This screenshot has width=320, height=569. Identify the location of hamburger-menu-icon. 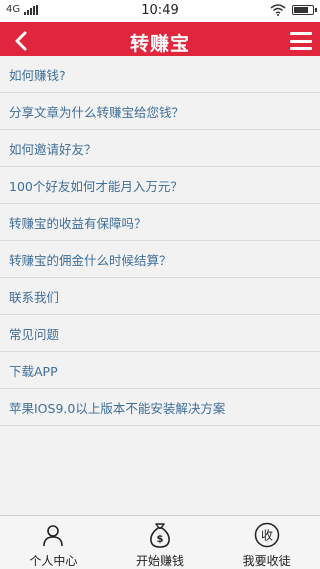
(301, 33).